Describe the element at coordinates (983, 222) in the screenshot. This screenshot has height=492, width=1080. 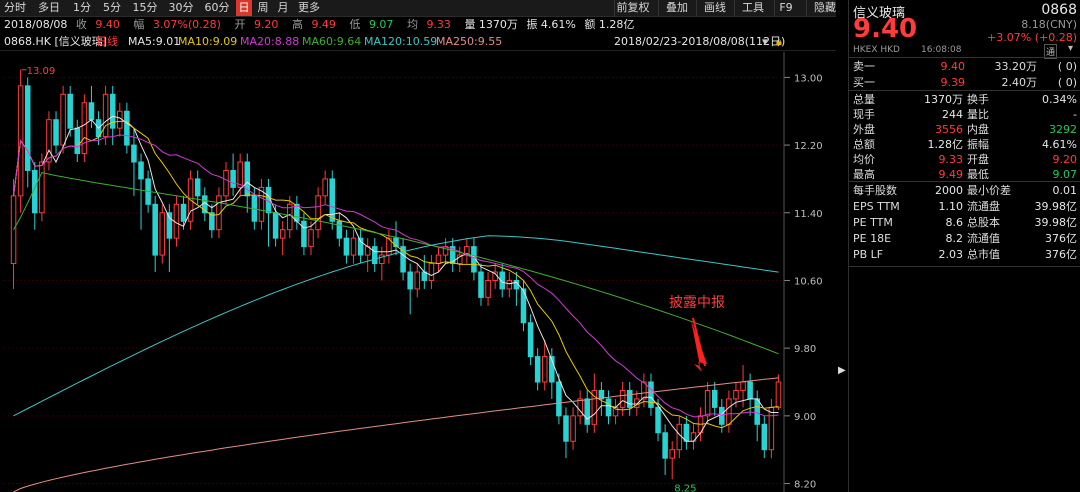
I see `fundamental-label: 总股本` at that location.